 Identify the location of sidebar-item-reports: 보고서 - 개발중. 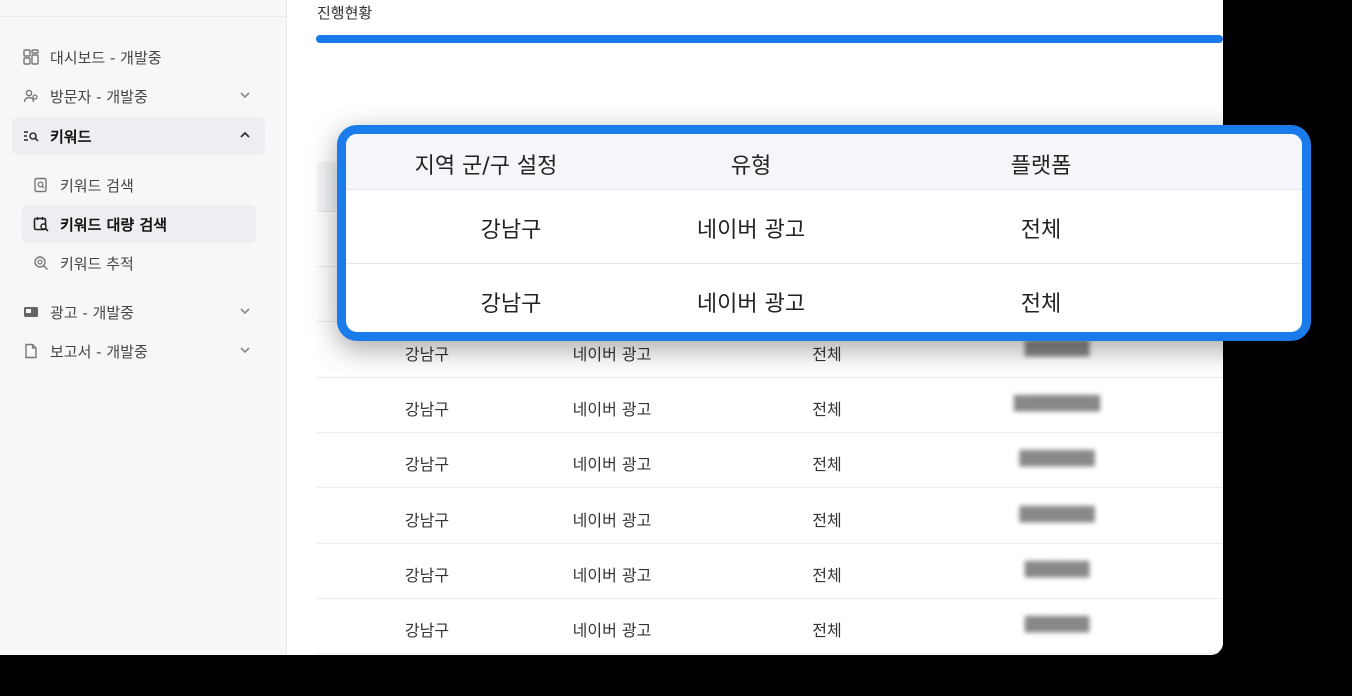
(138, 351).